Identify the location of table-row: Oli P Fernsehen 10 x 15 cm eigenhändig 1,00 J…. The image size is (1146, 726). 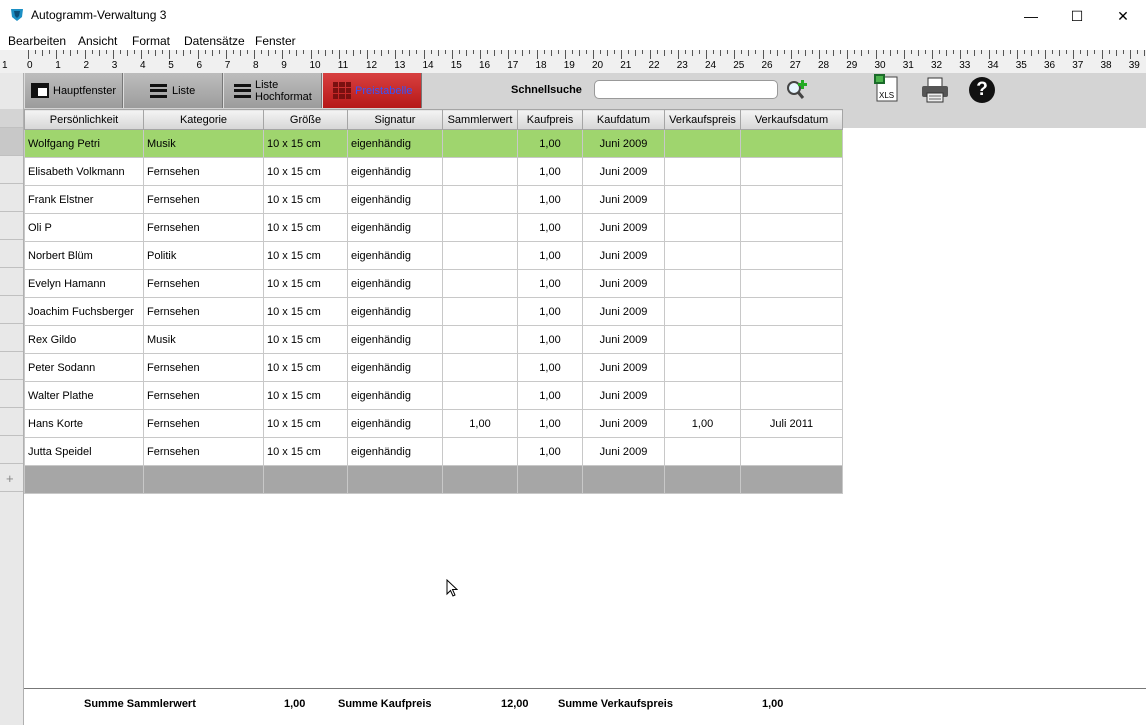
(433, 227).